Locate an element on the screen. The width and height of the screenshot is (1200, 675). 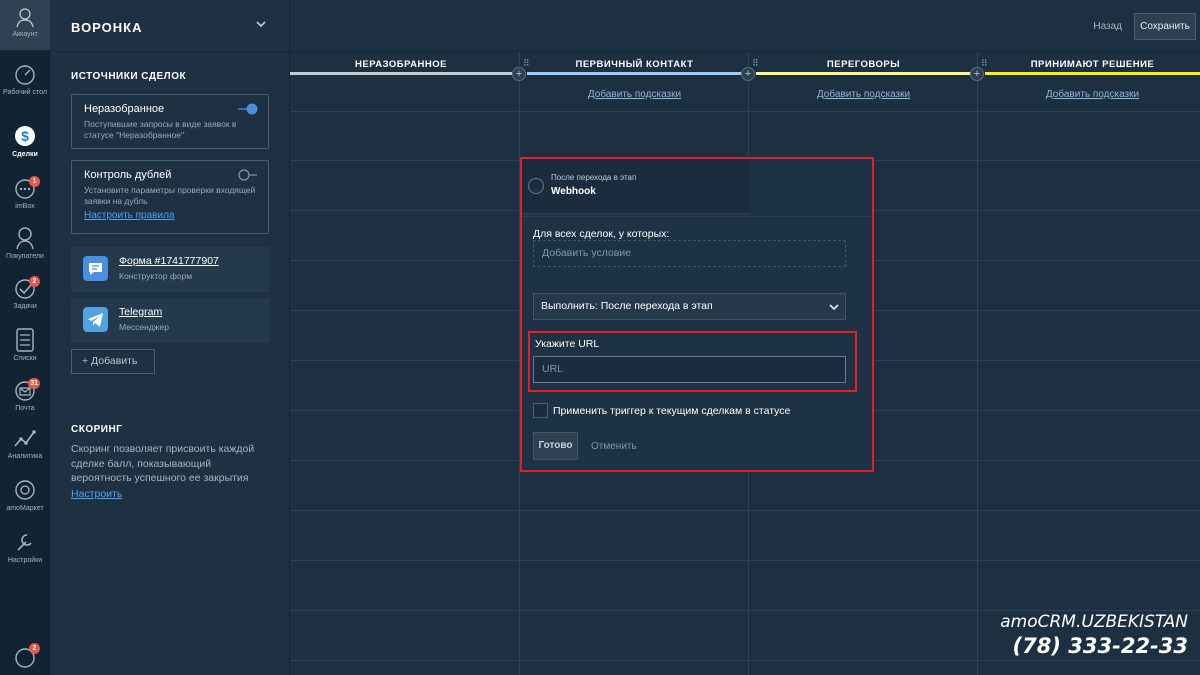
nav-item-market: amoМаркет is located at coordinates (25, 495).